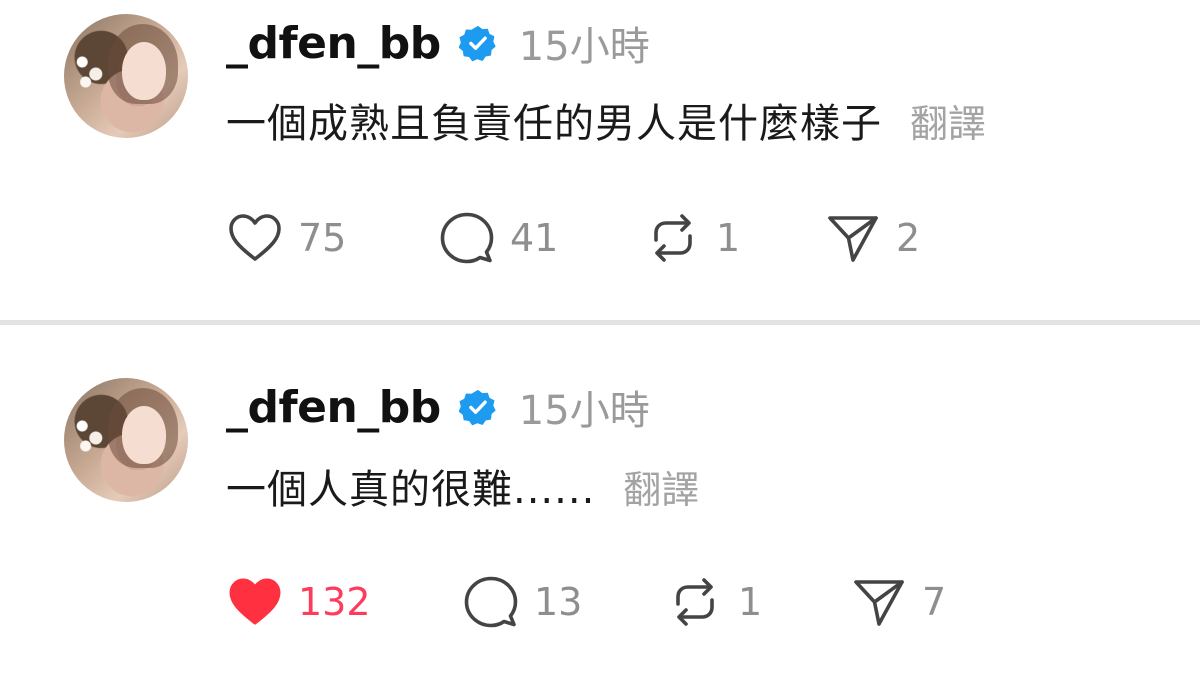 The width and height of the screenshot is (1200, 675). I want to click on post-body: 一個人真的很難...... 翻譯, so click(462, 486).